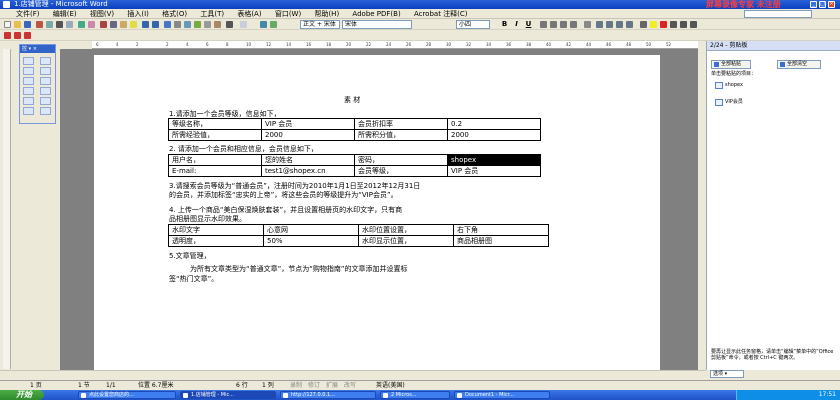 Image resolution: width=840 pixels, height=400 pixels. Describe the element at coordinates (263, 24) in the screenshot. I see `help-icon` at that location.